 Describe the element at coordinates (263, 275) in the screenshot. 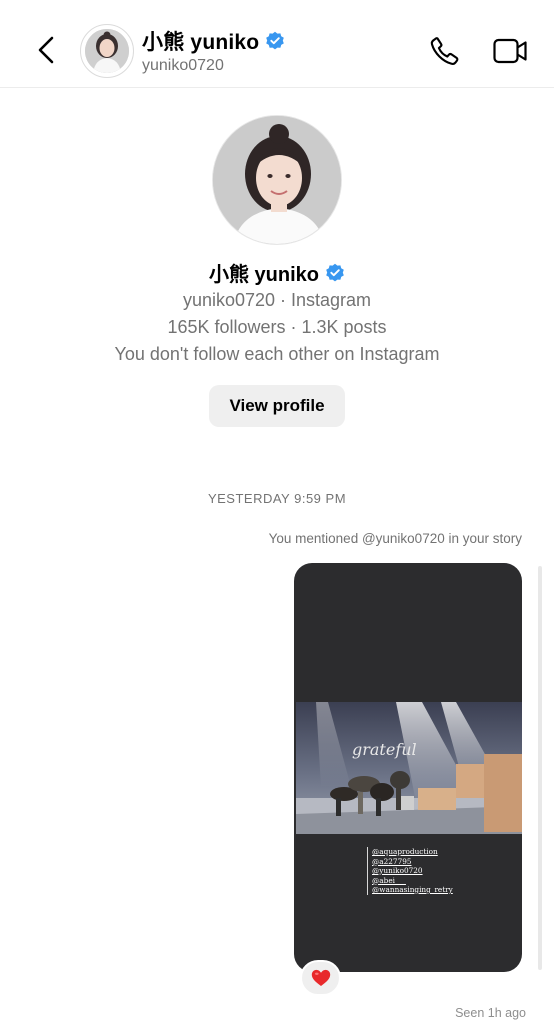

I see `profile-display-name: 小熊 yuniko` at that location.